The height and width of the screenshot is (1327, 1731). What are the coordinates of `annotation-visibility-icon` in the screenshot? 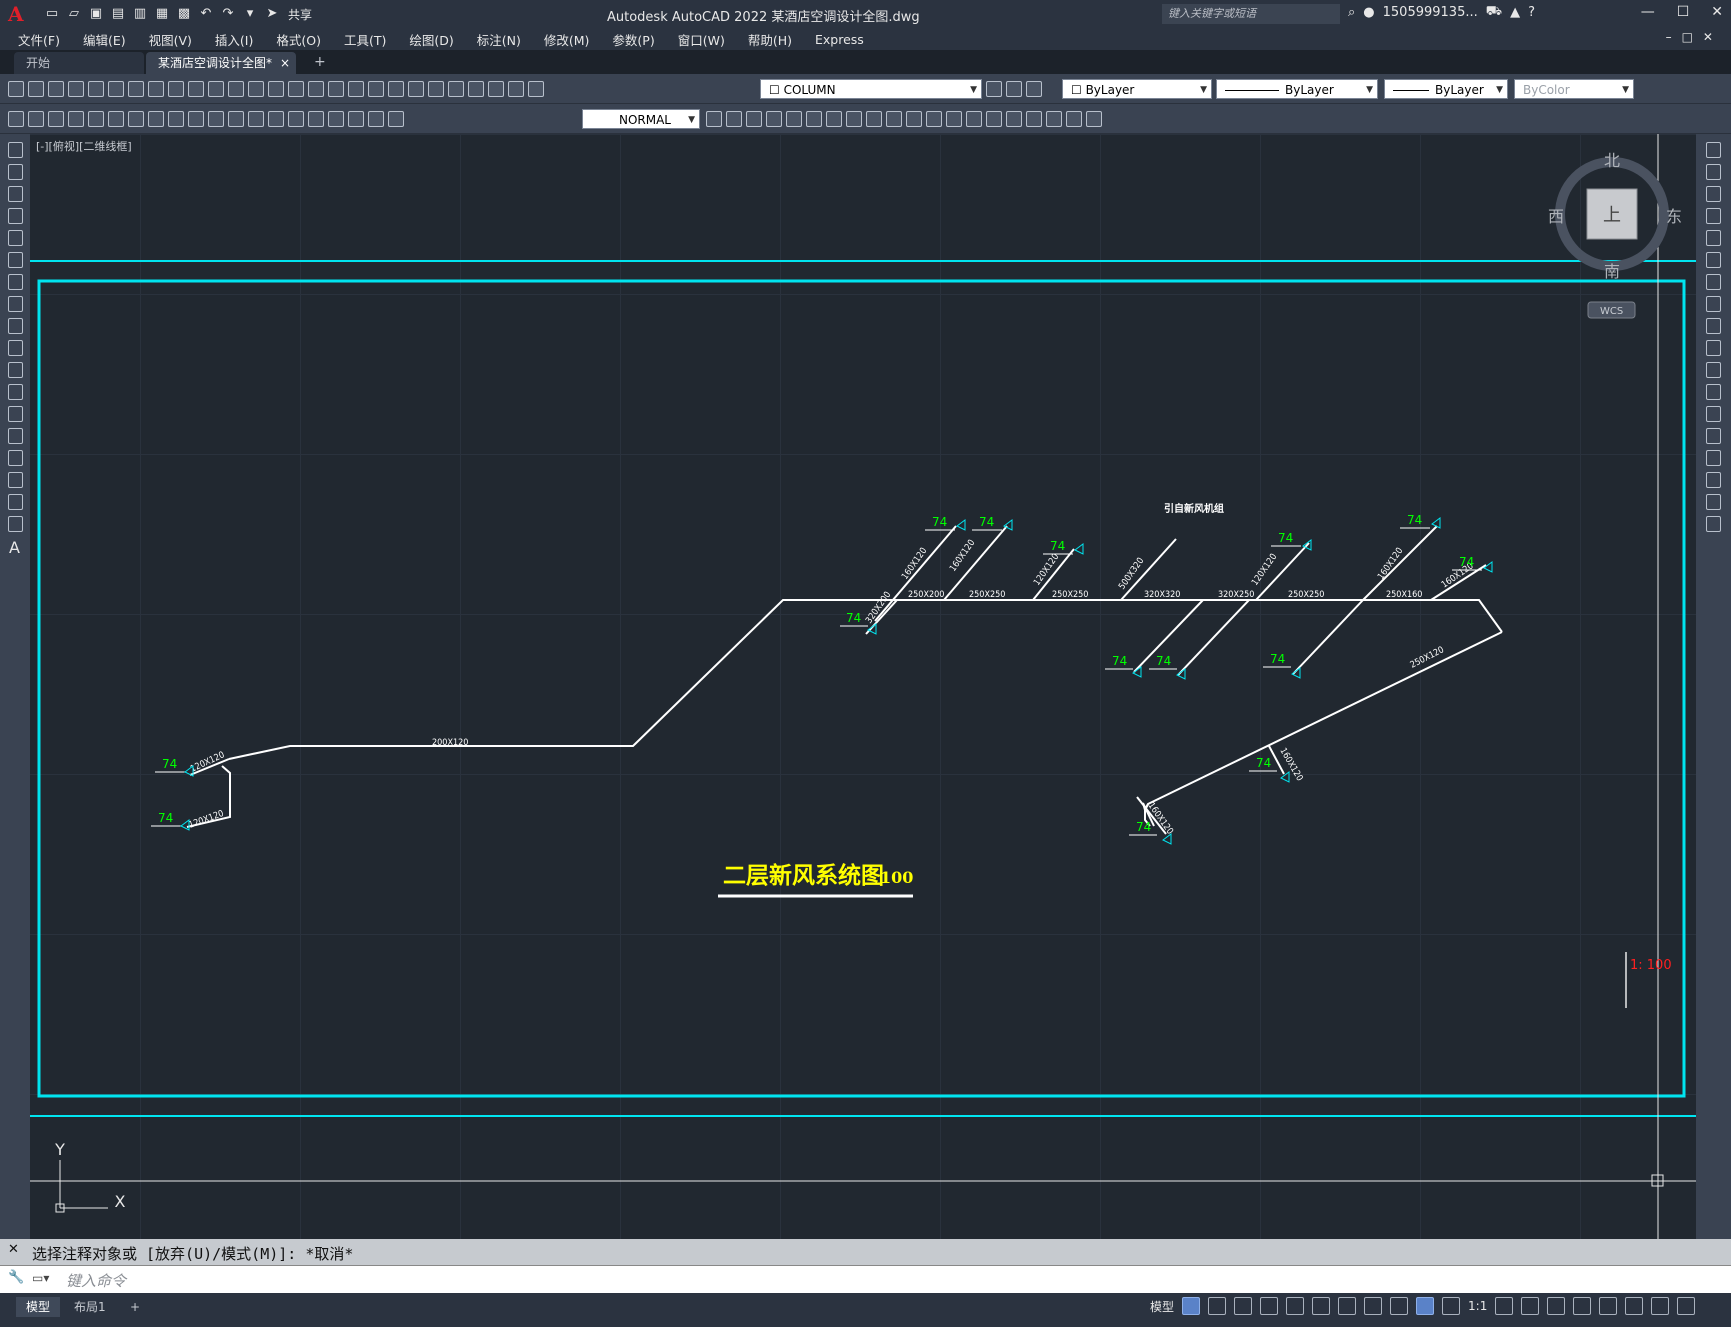 It's located at (1425, 1306).